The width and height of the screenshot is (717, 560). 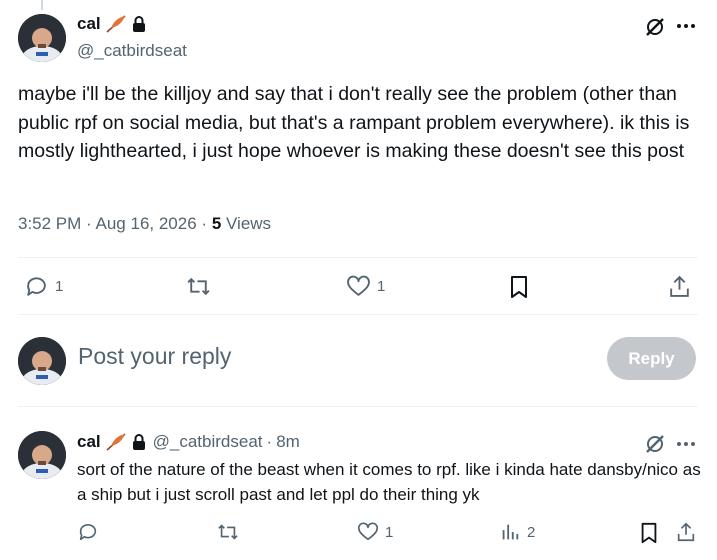 What do you see at coordinates (531, 532) in the screenshot?
I see `views-count: 2` at bounding box center [531, 532].